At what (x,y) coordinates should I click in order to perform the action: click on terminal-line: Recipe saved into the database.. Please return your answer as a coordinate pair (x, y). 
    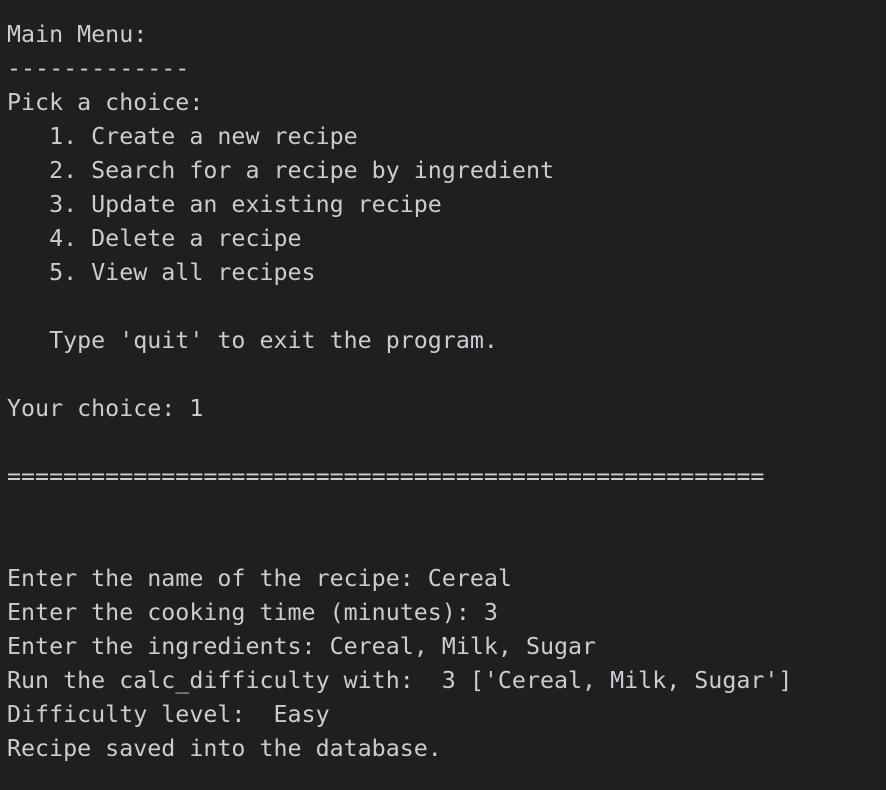
    Looking at the image, I should click on (224, 748).